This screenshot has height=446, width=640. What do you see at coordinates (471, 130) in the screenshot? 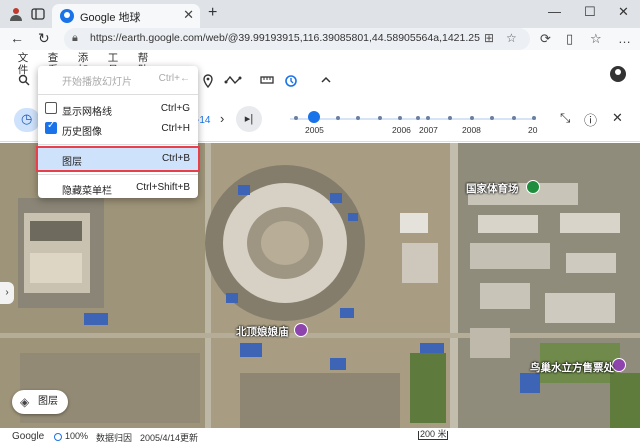
I see `timeline-year-label: 2008` at bounding box center [471, 130].